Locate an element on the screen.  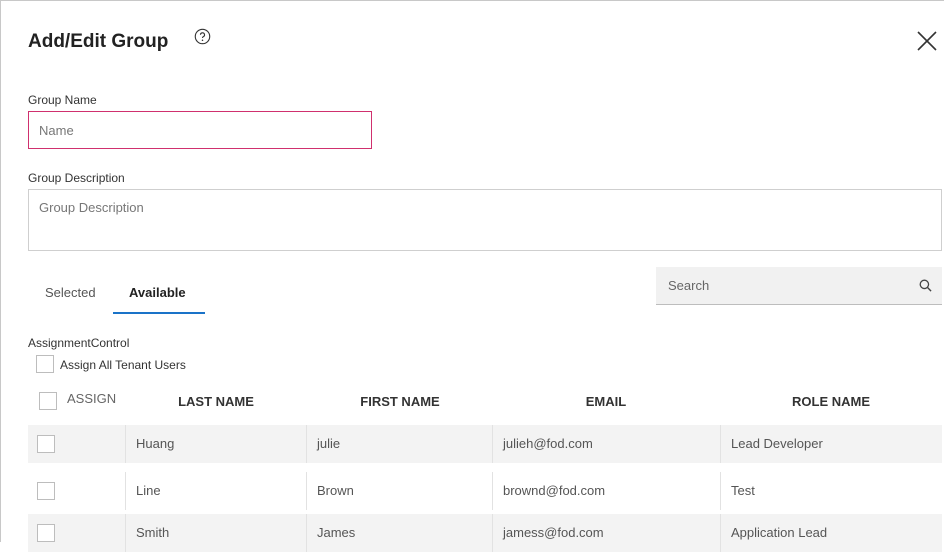
search-box is located at coordinates (799, 286).